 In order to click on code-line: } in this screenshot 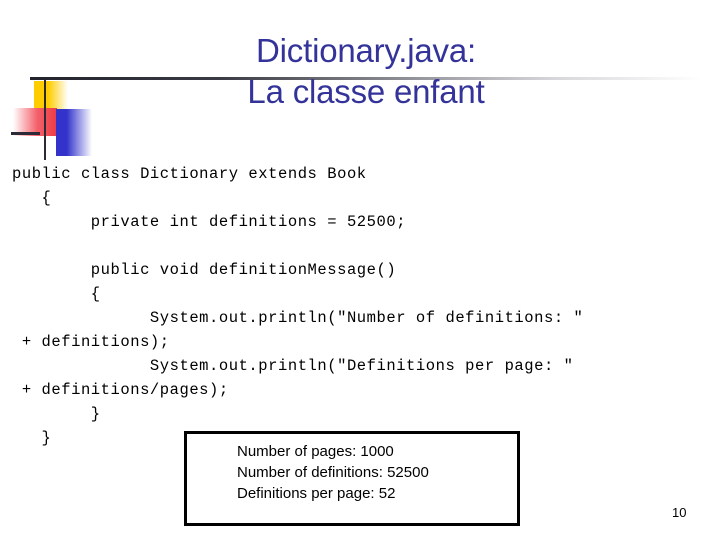, I will do `click(56, 414)`.